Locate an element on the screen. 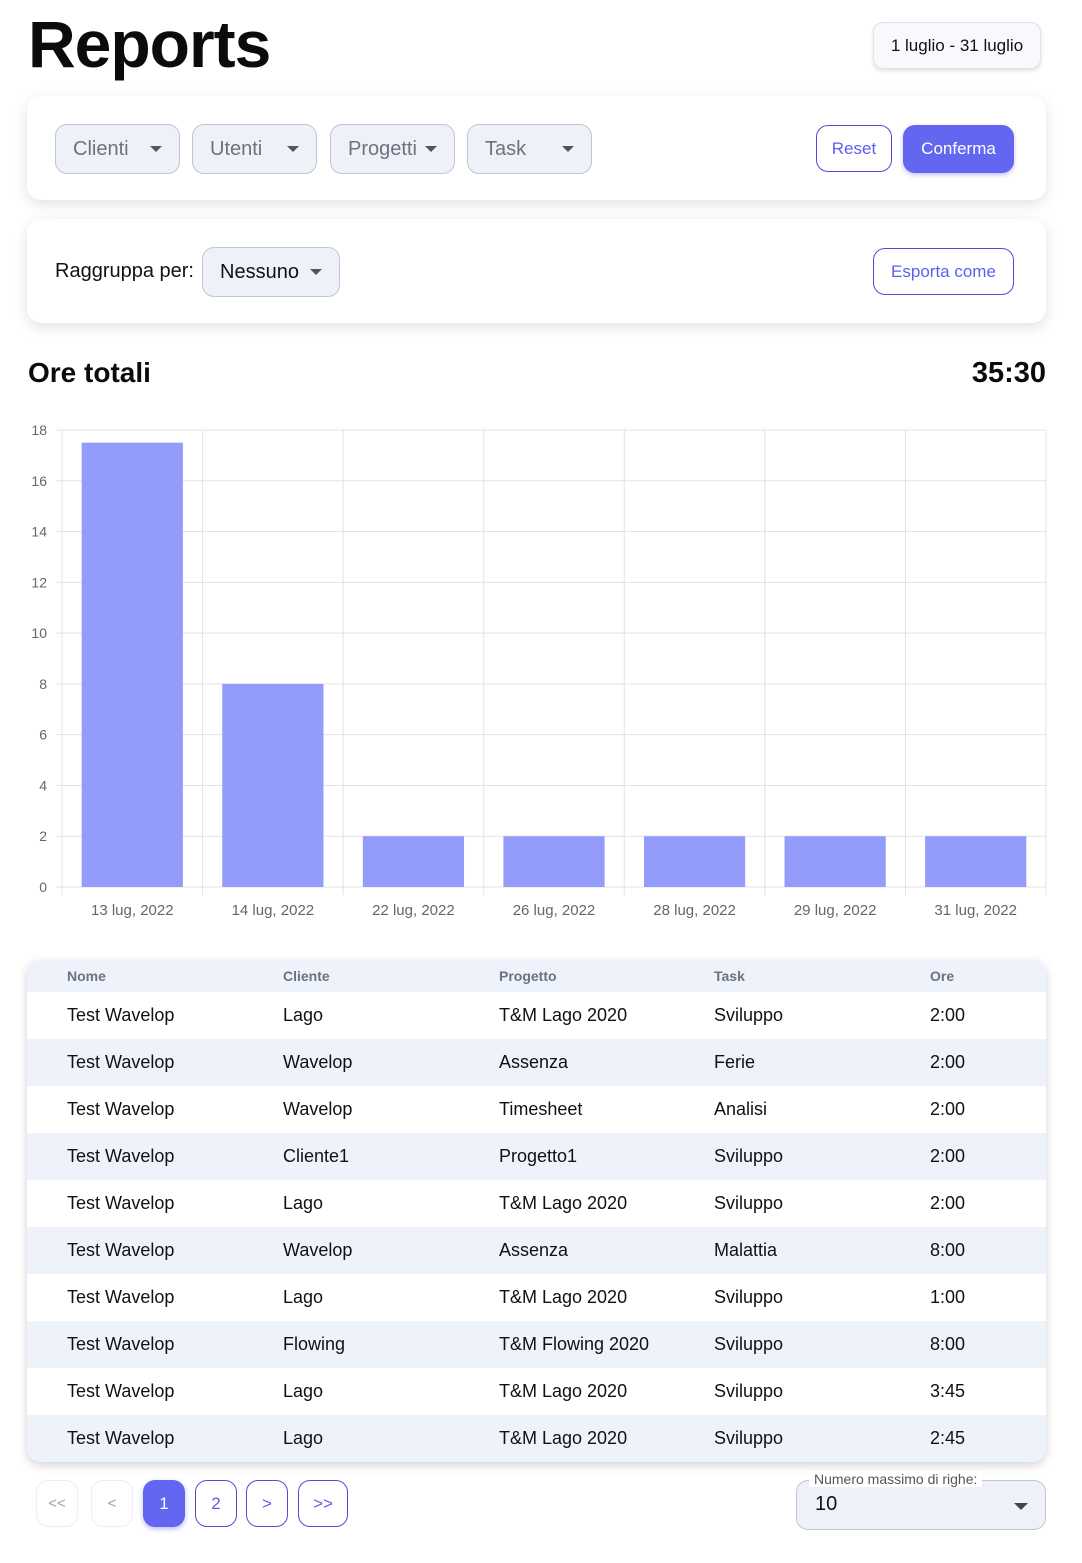 This screenshot has height=1563, width=1082. cell-hours: 2:45 is located at coordinates (948, 1438).